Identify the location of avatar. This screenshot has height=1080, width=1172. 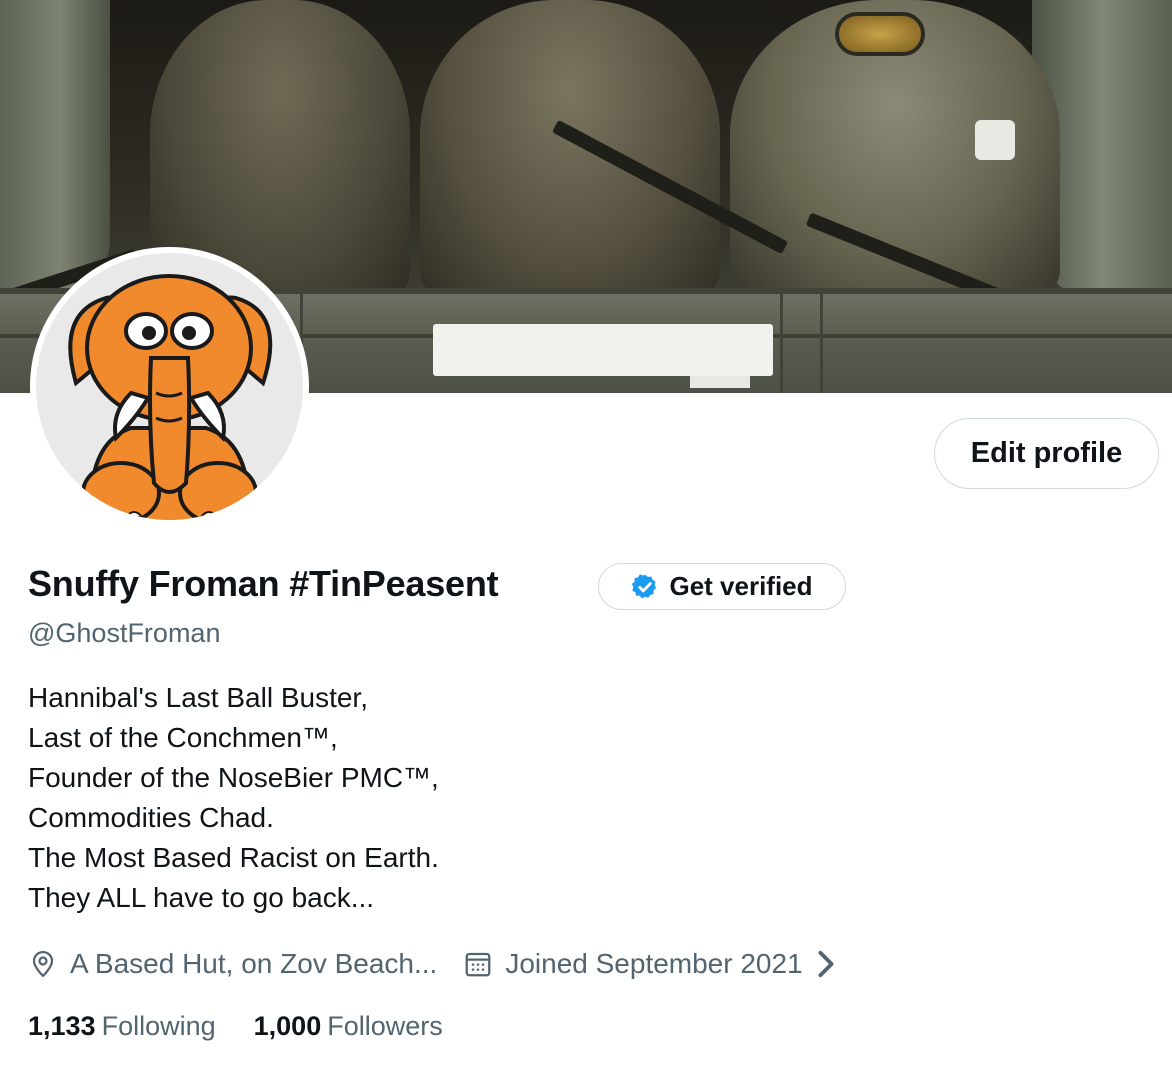
(169, 386).